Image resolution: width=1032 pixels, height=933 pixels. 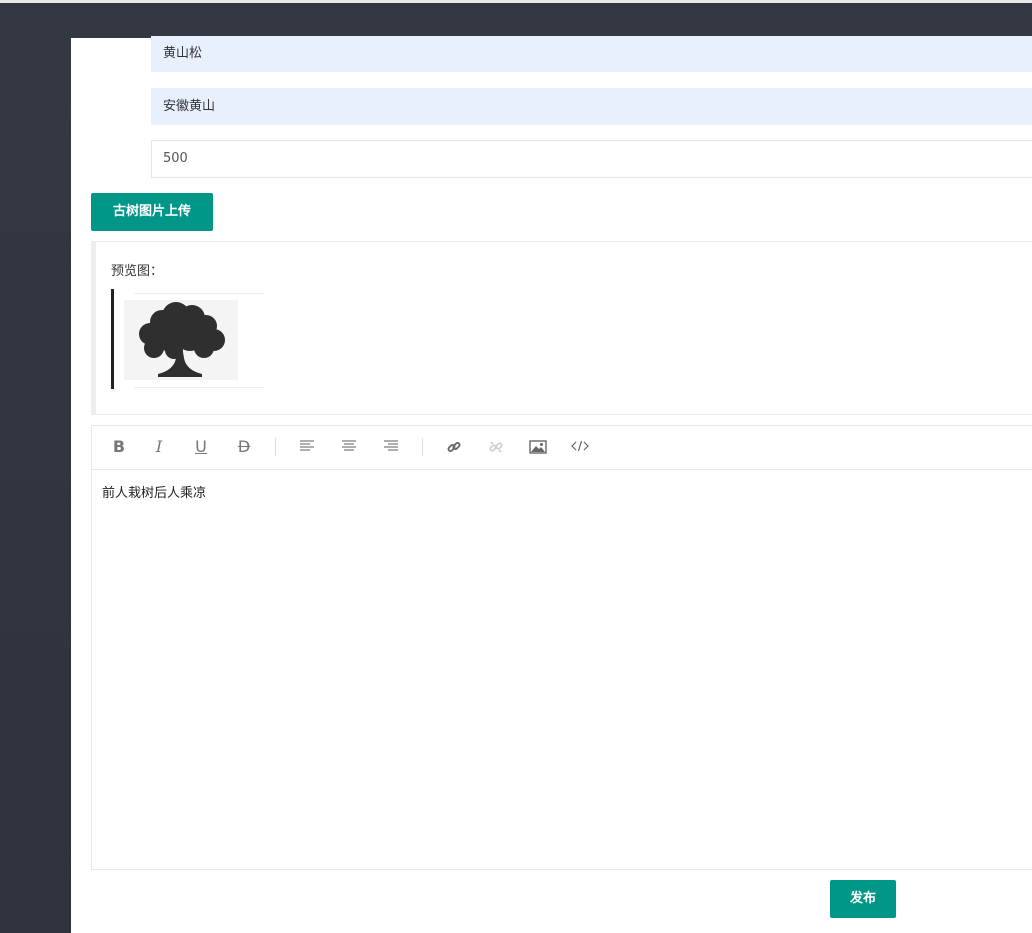 What do you see at coordinates (580, 447) in the screenshot?
I see `code-icon` at bounding box center [580, 447].